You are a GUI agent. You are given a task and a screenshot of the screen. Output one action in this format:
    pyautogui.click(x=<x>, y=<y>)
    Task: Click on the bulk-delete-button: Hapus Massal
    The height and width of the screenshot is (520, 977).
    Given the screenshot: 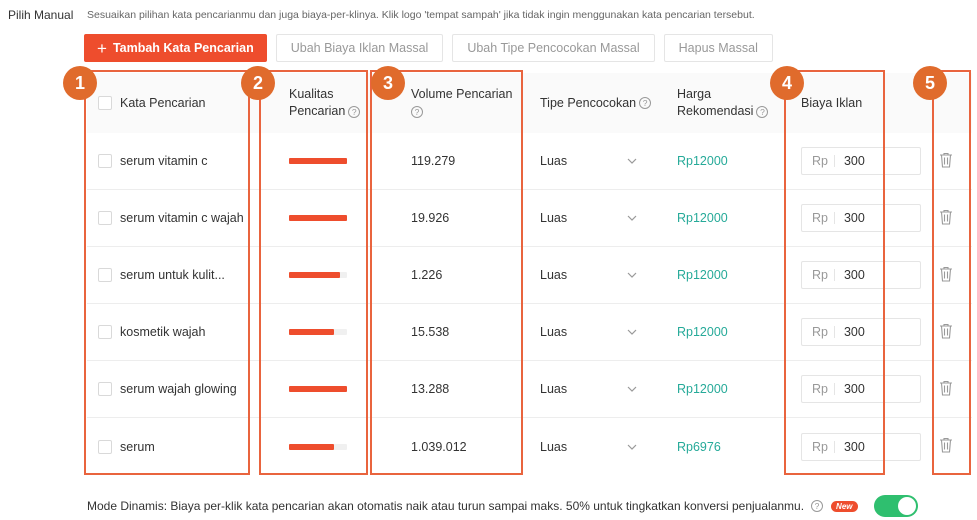 What is the action you would take?
    pyautogui.click(x=718, y=48)
    